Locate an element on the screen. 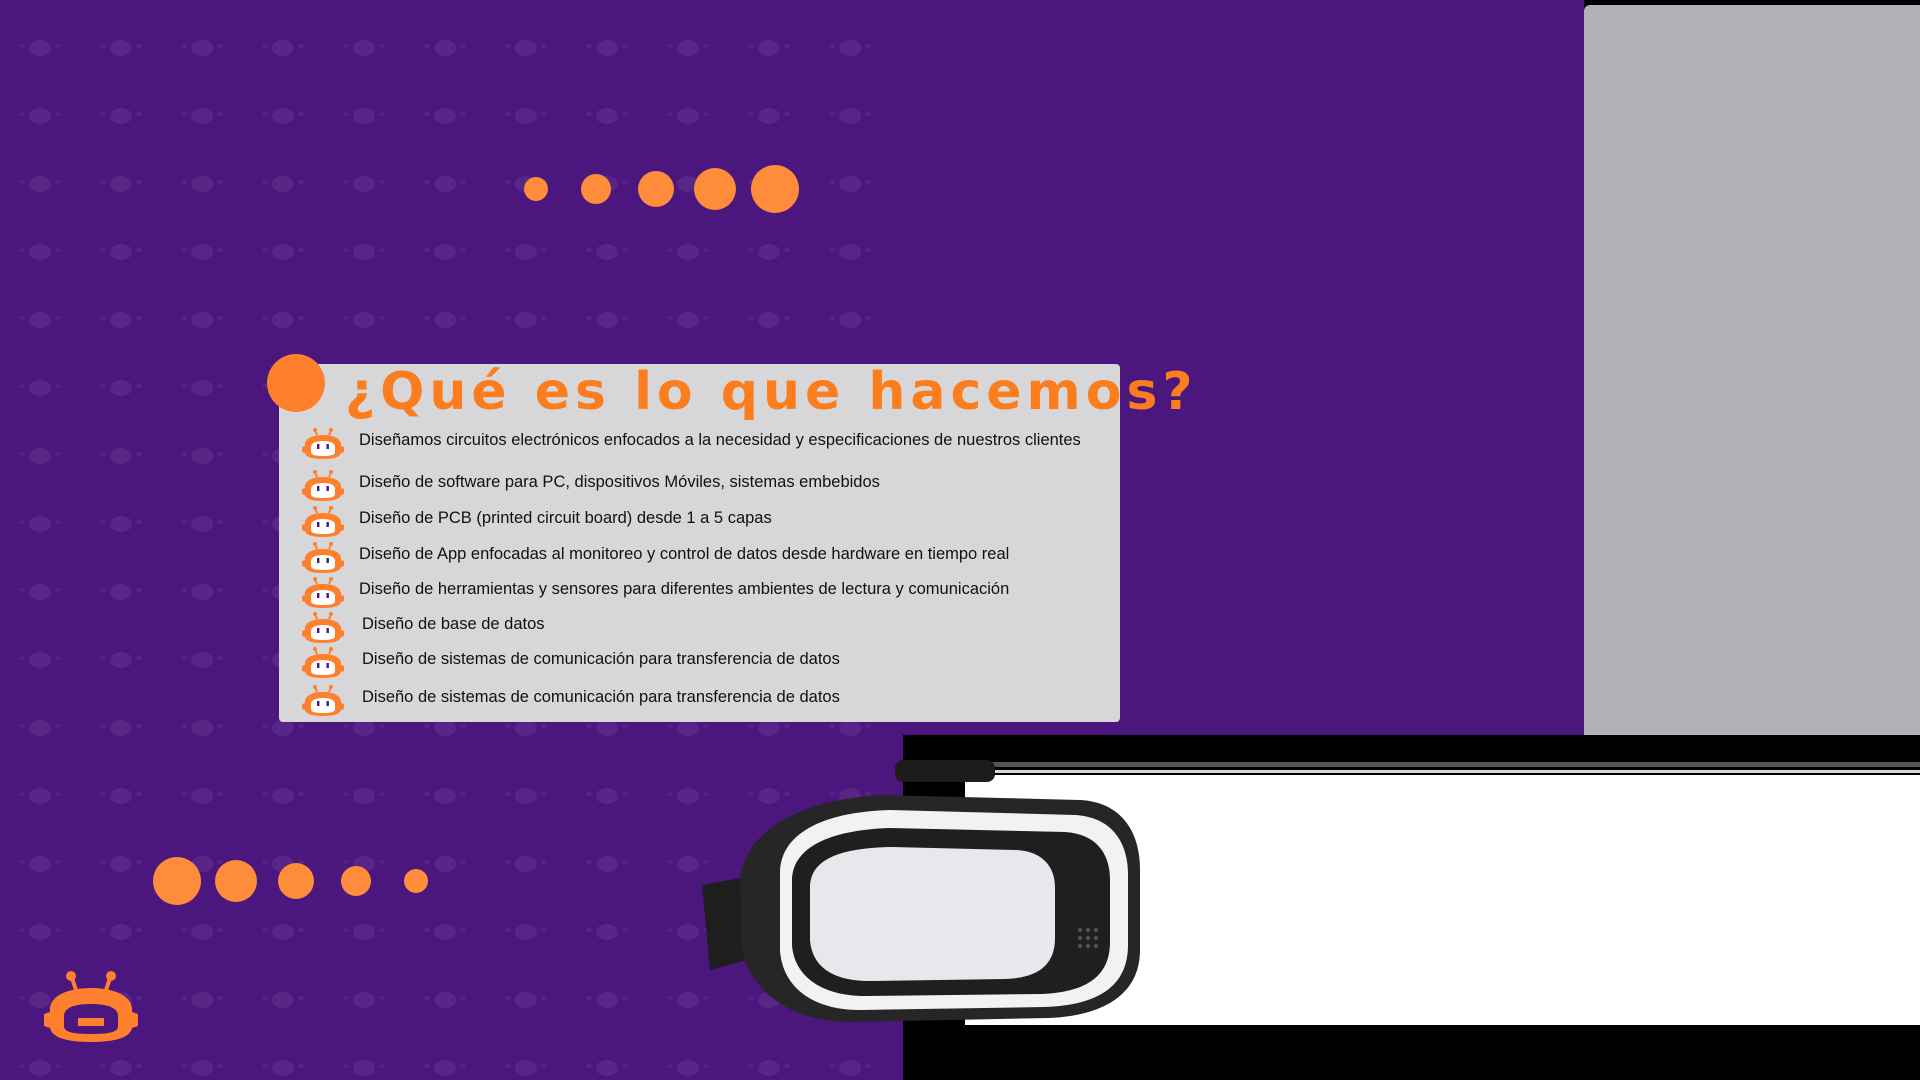 The width and height of the screenshot is (1920, 1080). robot-logo-icon is located at coordinates (91, 1006).